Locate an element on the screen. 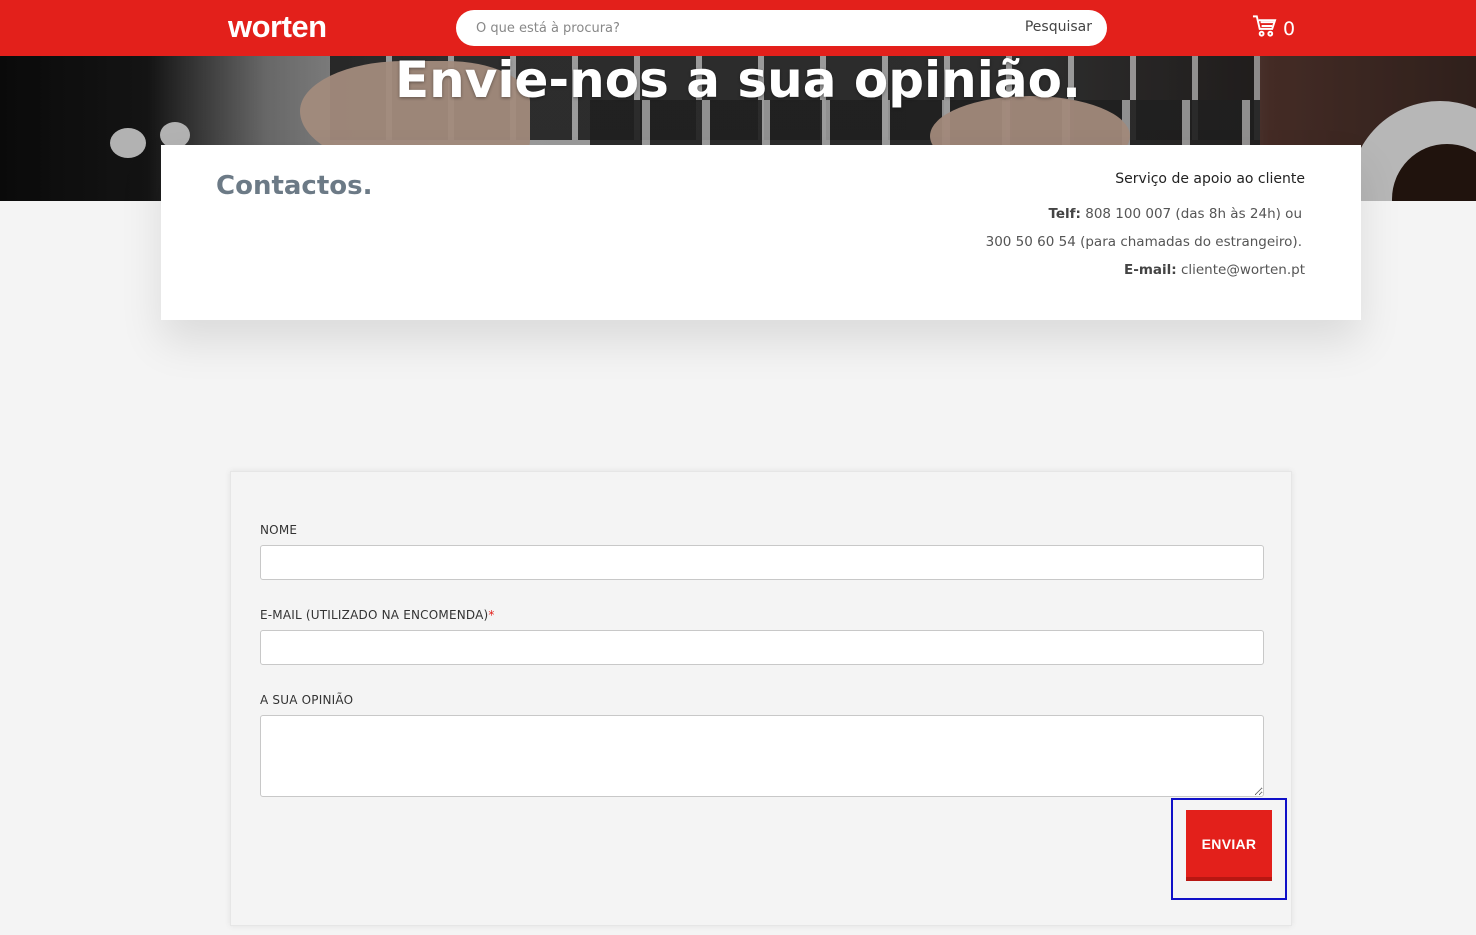 This screenshot has height=935, width=1476. support-email: E-mail: cliente@worten.pt is located at coordinates (1145, 270).